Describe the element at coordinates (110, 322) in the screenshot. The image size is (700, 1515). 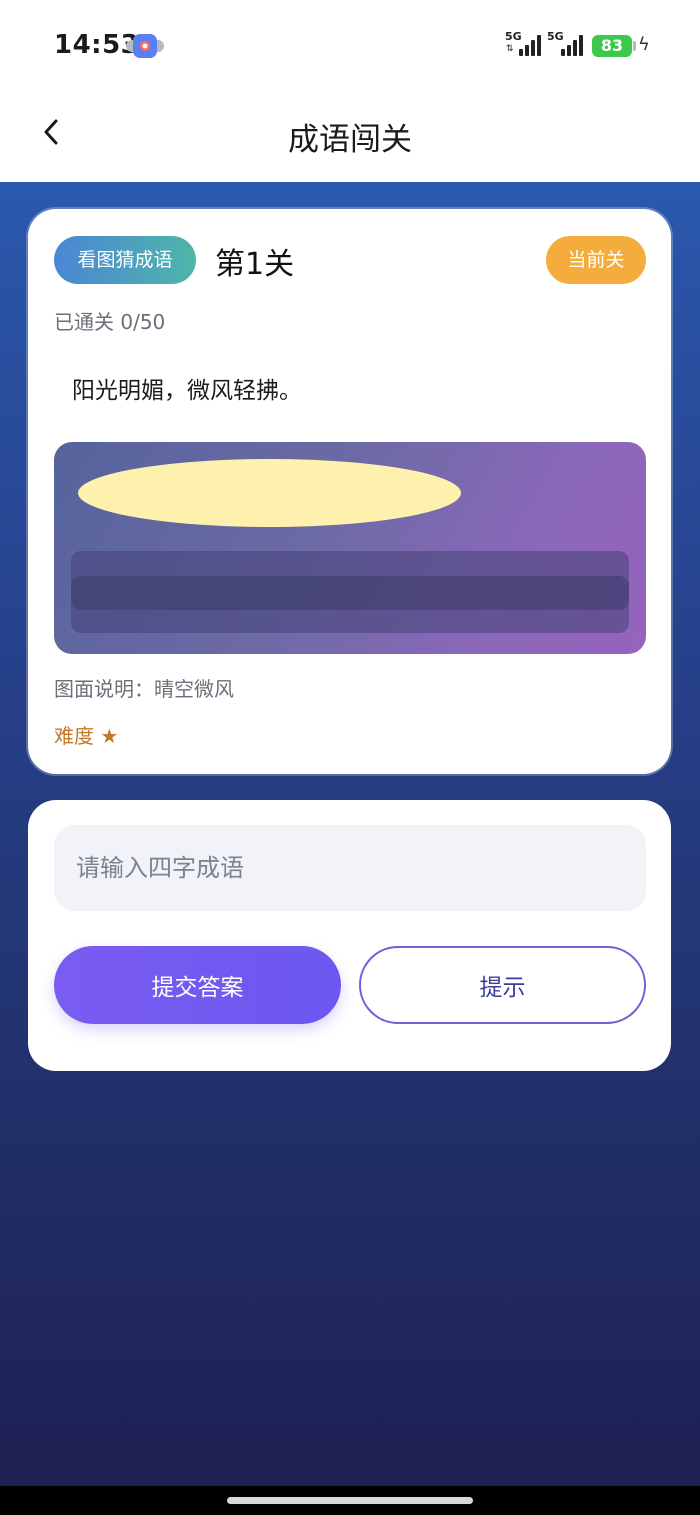
I see `progress-text: 已通关 0/50` at that location.